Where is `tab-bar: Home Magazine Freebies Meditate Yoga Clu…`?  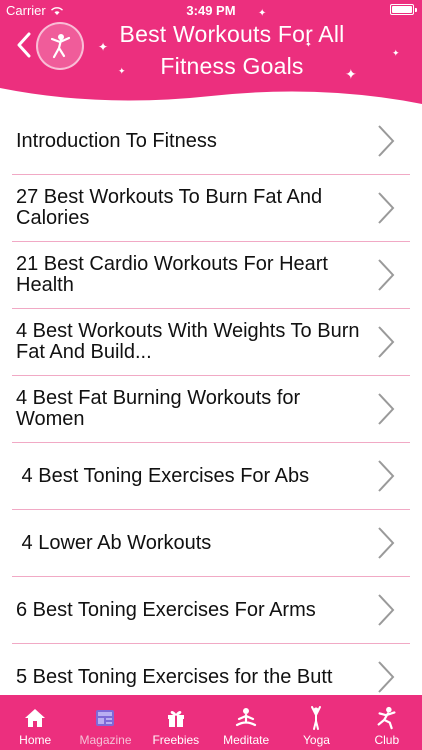
tab-bar: Home Magazine Freebies Meditate Yoga Clu… is located at coordinates (211, 722).